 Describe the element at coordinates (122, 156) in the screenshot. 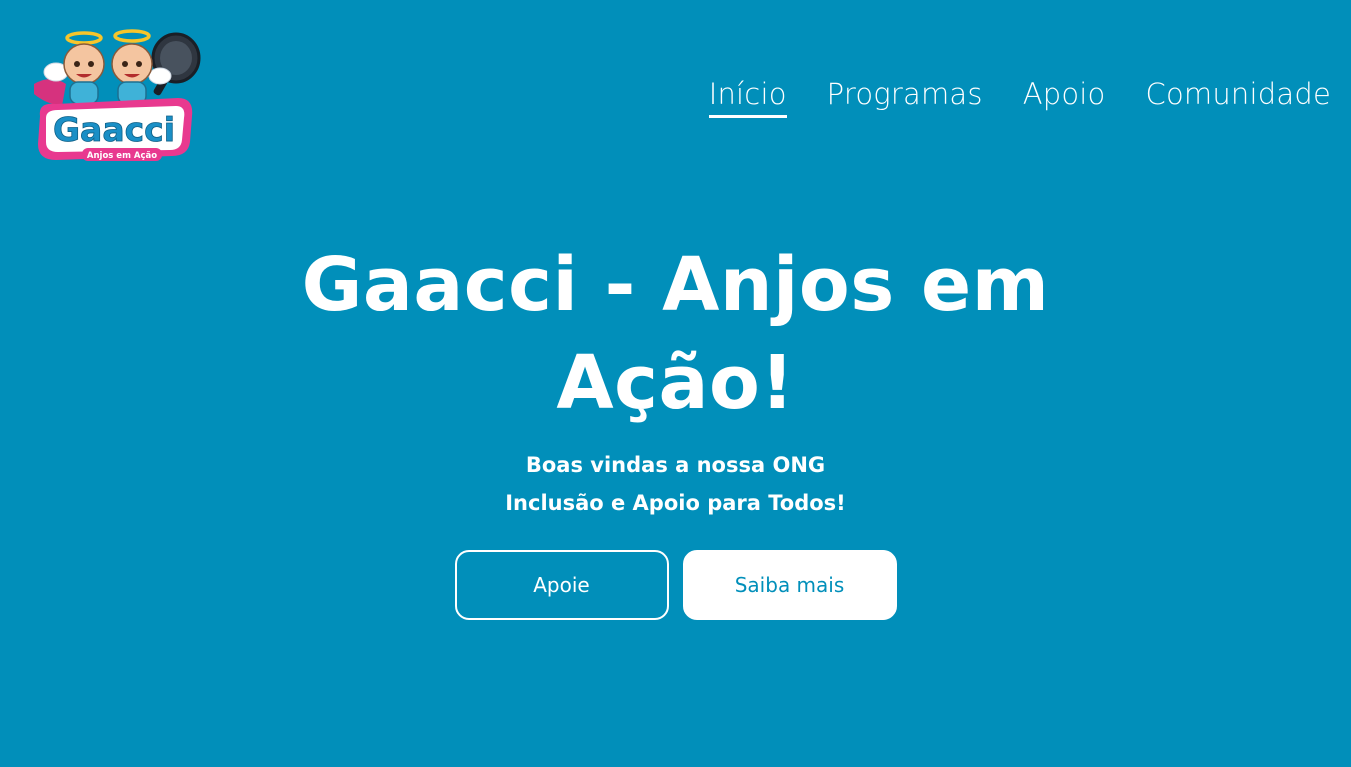

I see `svg-text: Anjos em Ação` at that location.